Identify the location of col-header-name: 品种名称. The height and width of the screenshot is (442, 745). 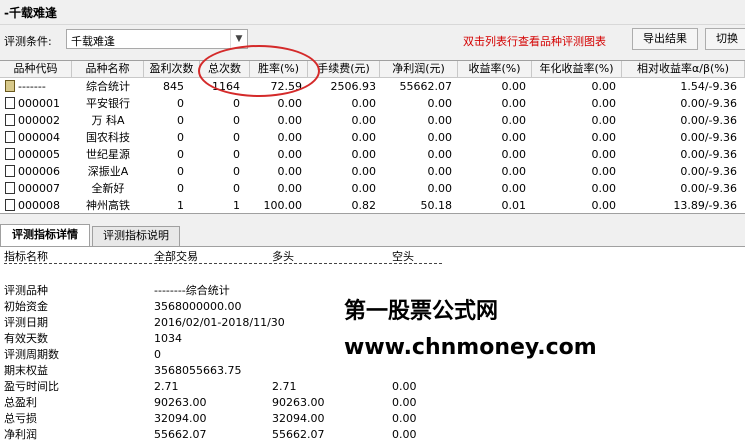
(108, 69).